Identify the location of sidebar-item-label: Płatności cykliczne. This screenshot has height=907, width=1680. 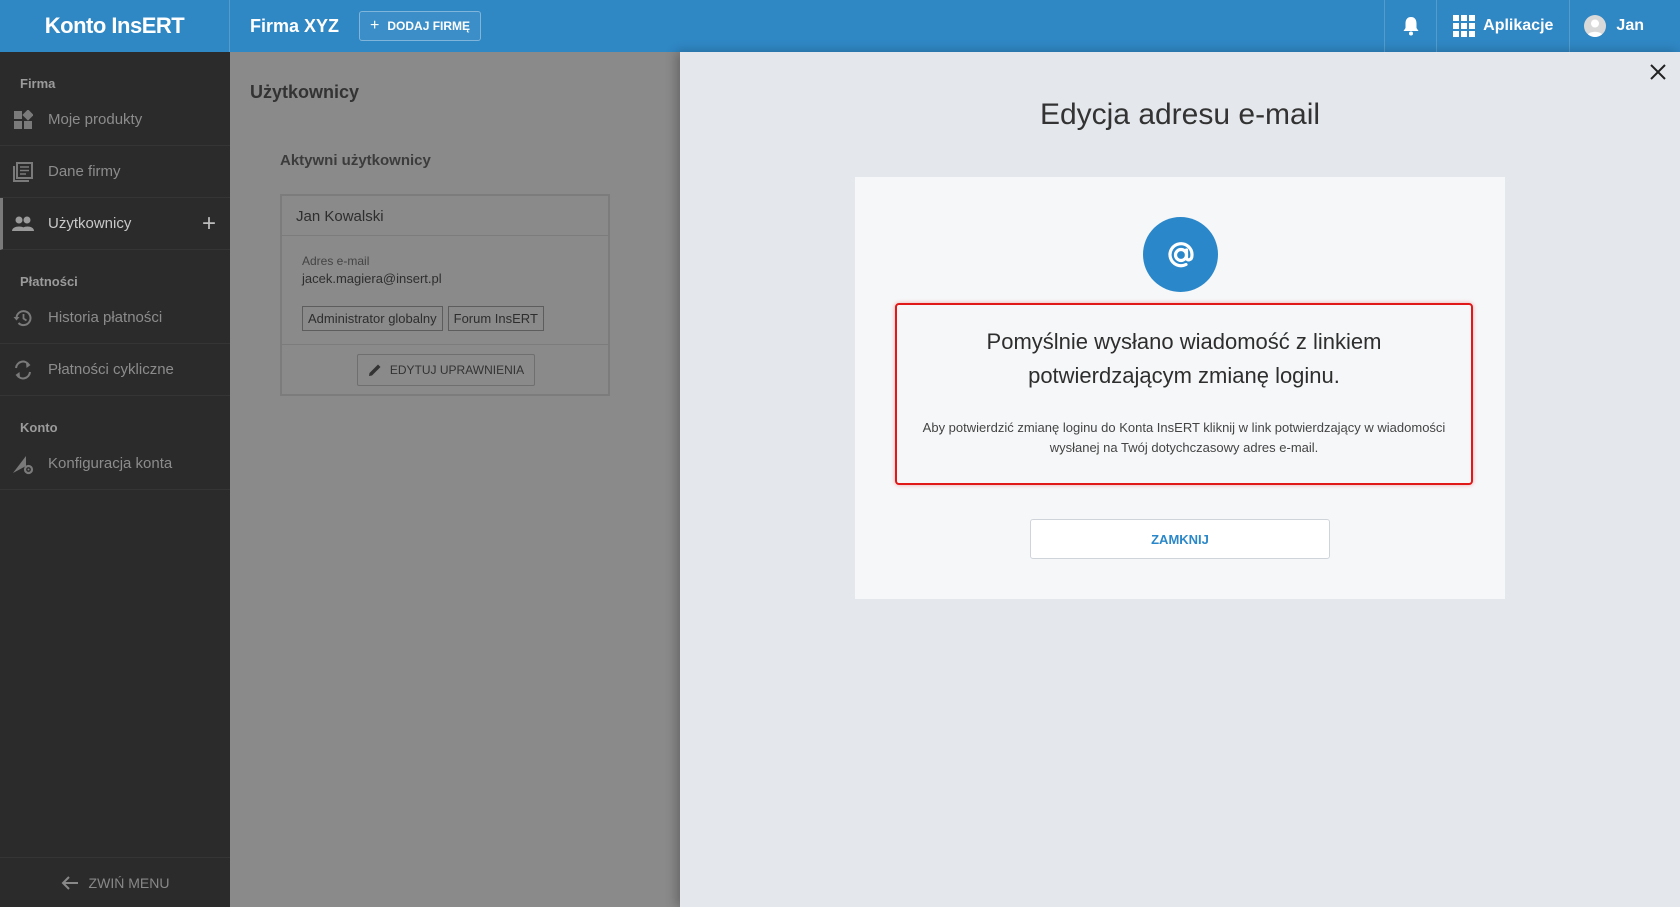
(111, 369).